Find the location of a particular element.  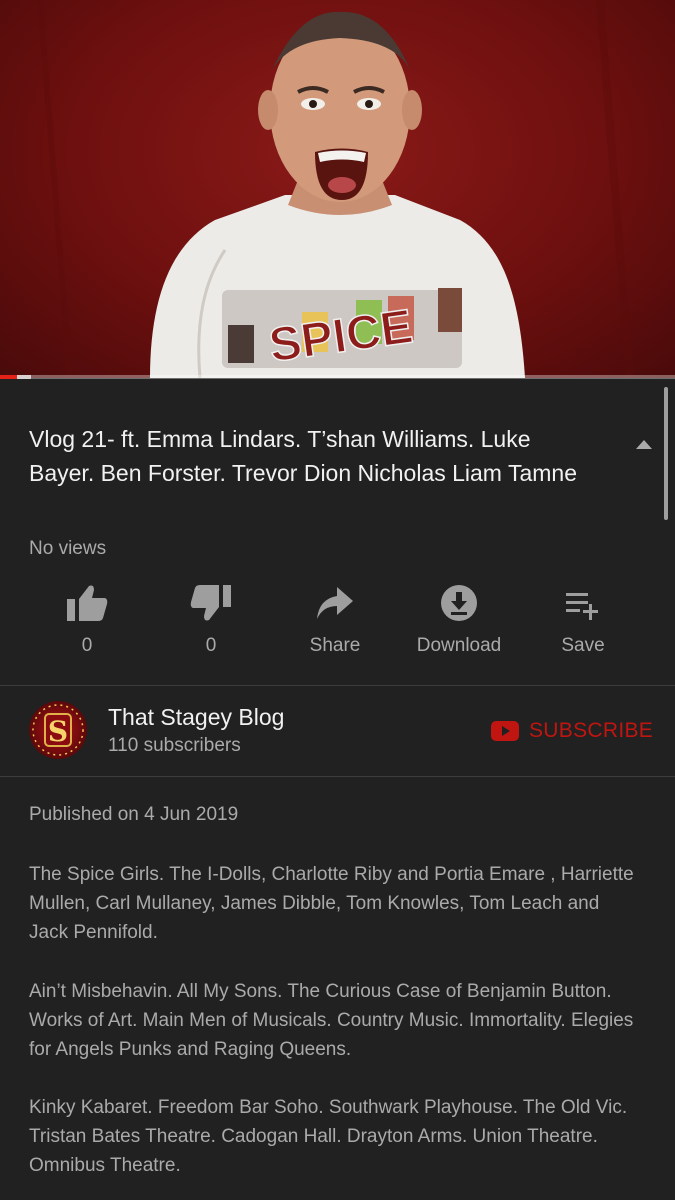

share-button: Share is located at coordinates (335, 620).